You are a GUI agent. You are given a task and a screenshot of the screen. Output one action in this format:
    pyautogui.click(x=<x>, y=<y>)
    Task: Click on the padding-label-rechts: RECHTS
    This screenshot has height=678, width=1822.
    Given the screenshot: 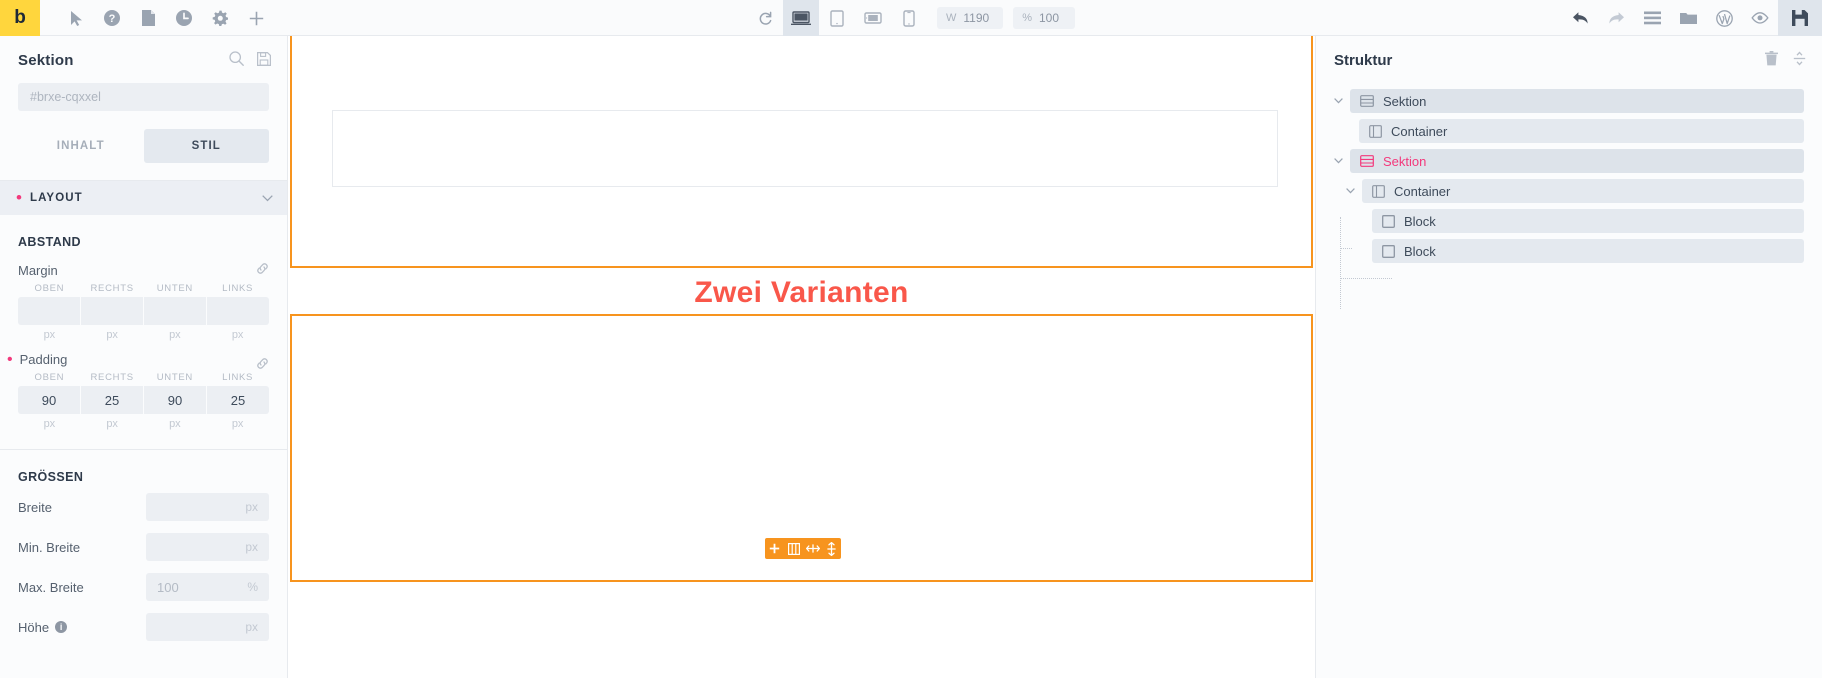 What is the action you would take?
    pyautogui.click(x=112, y=377)
    